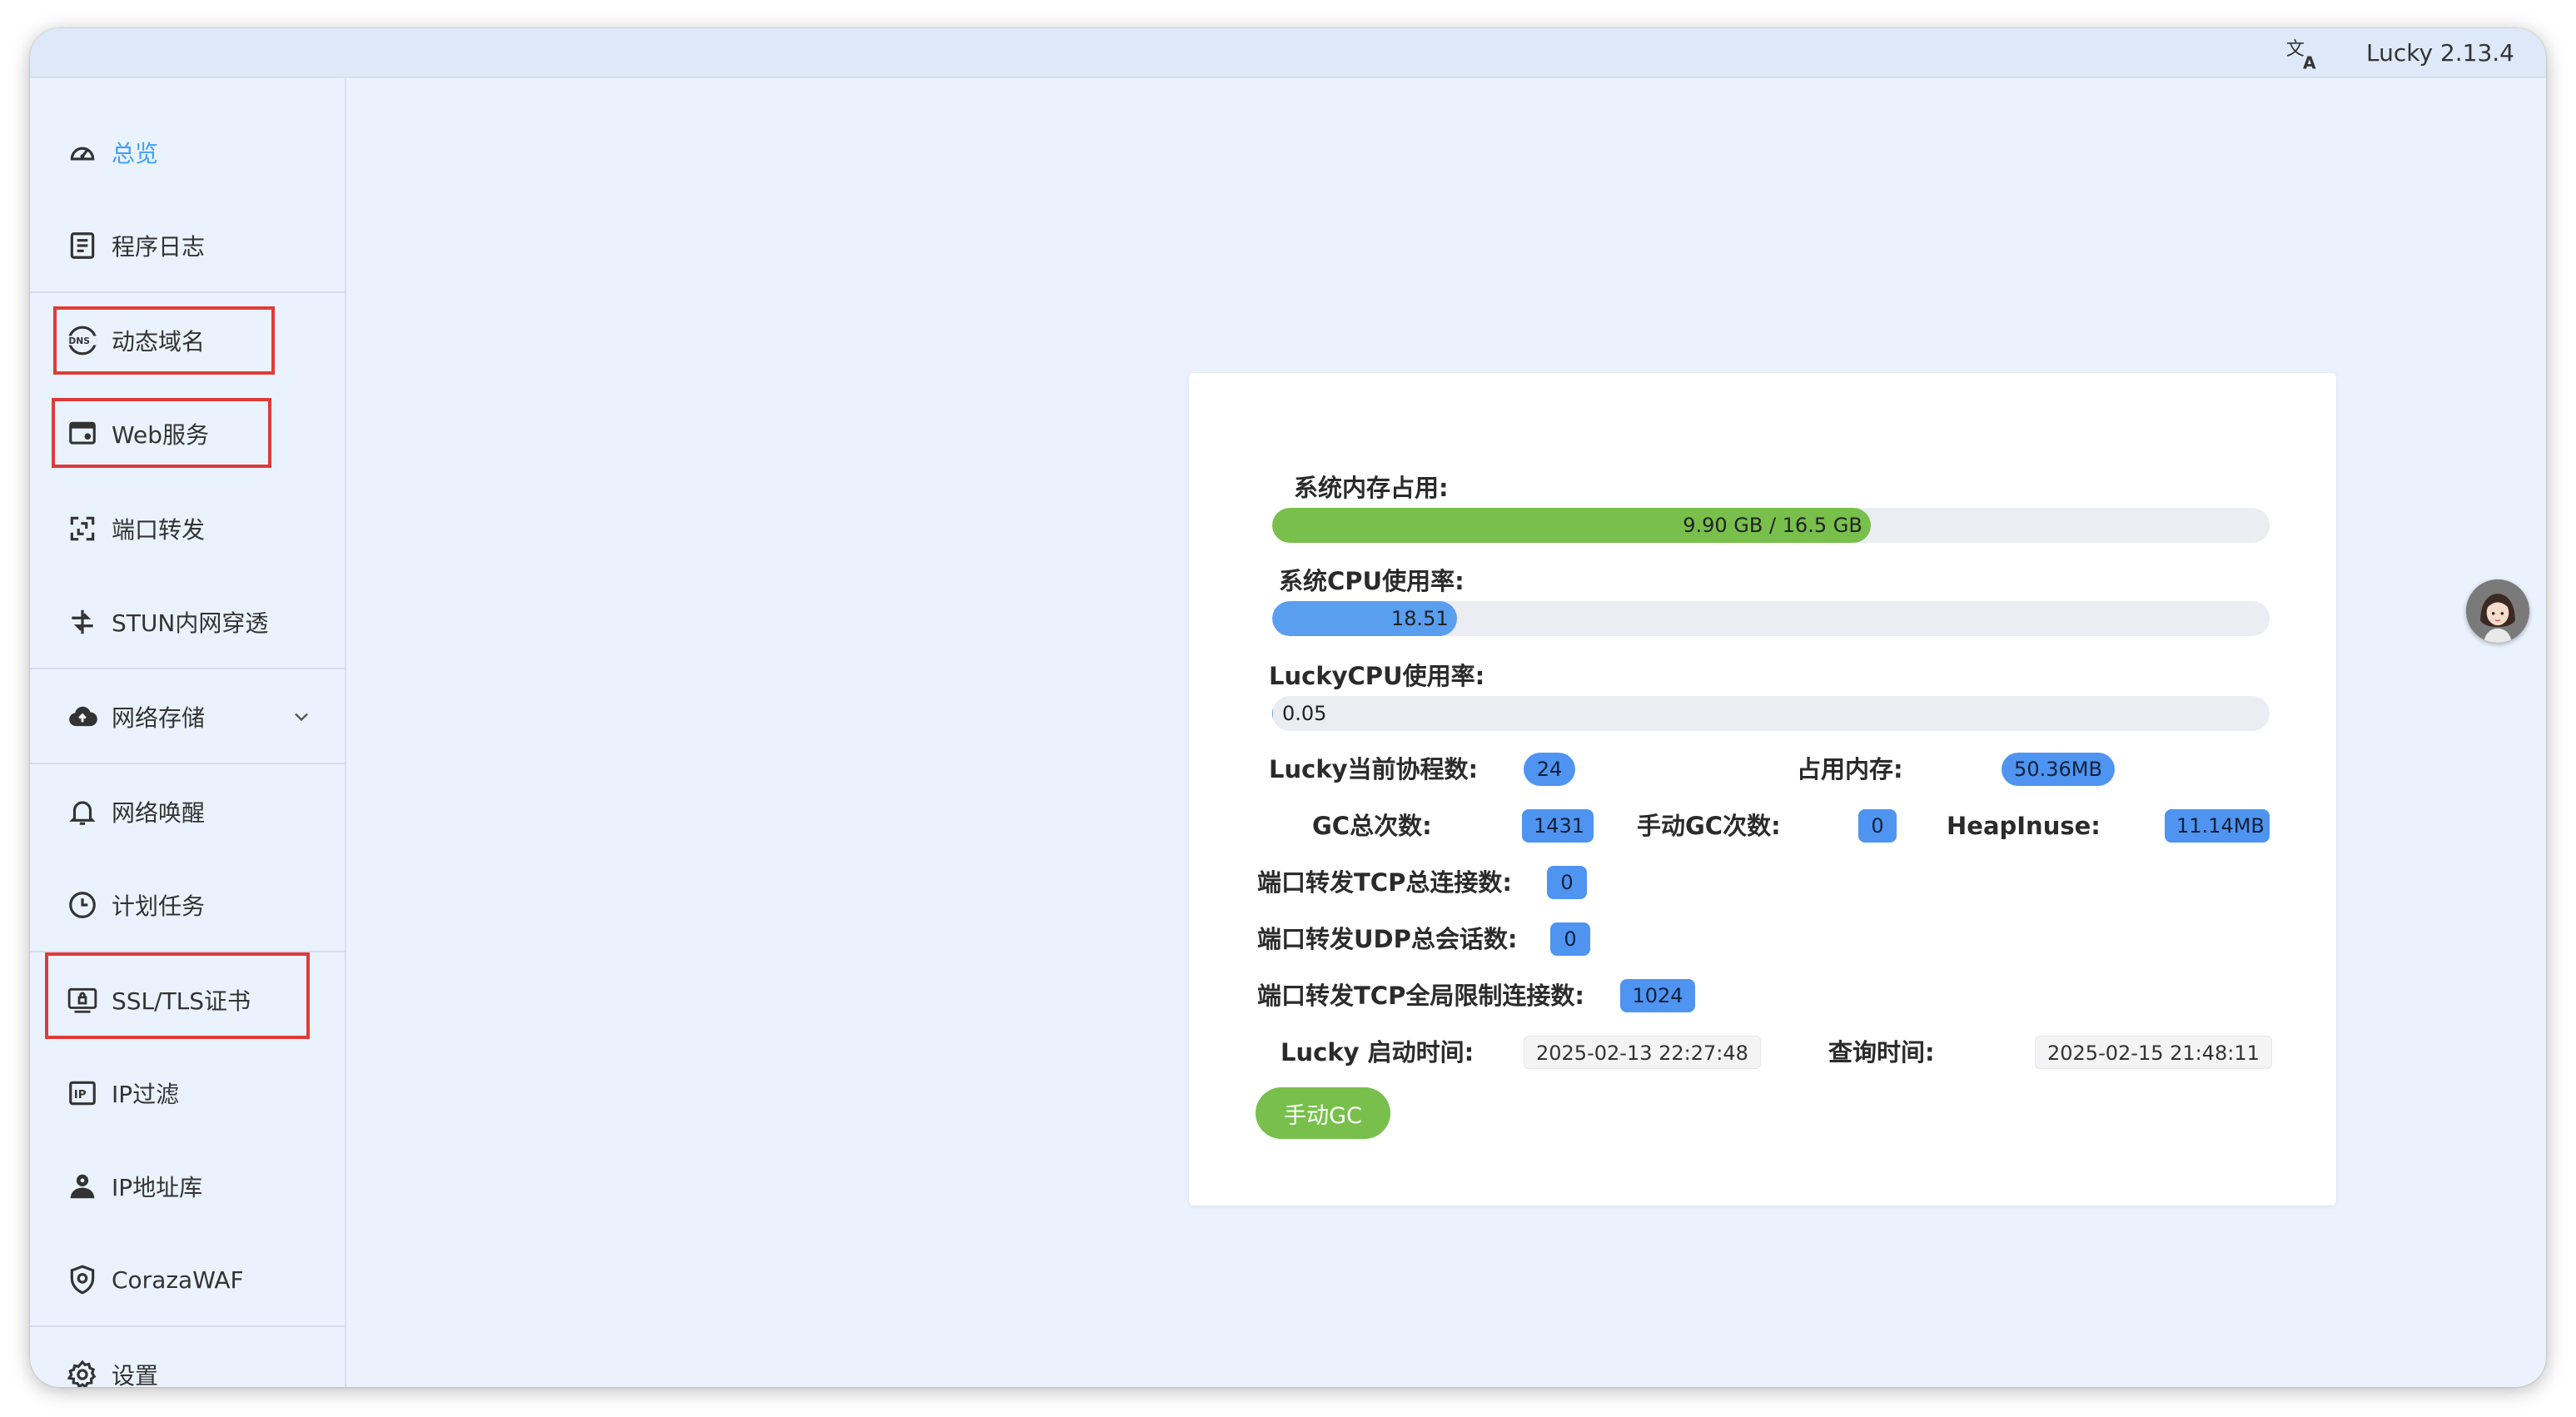 The height and width of the screenshot is (1417, 2576). Describe the element at coordinates (1384, 883) in the screenshot. I see `tcp-total-label: 端口转发TCP总连接数:` at that location.